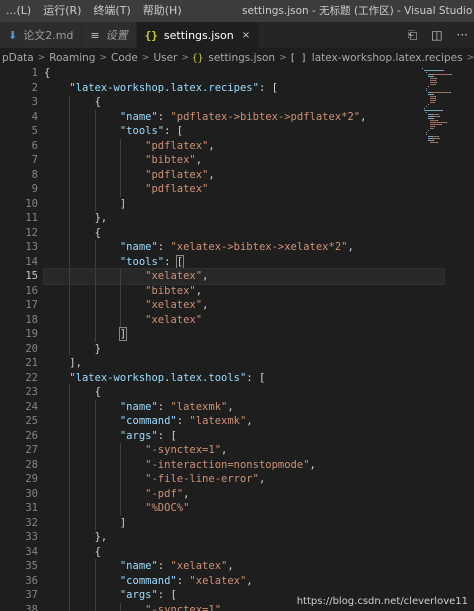  Describe the element at coordinates (244, 319) in the screenshot. I see `code-line: "xelatex"` at that location.